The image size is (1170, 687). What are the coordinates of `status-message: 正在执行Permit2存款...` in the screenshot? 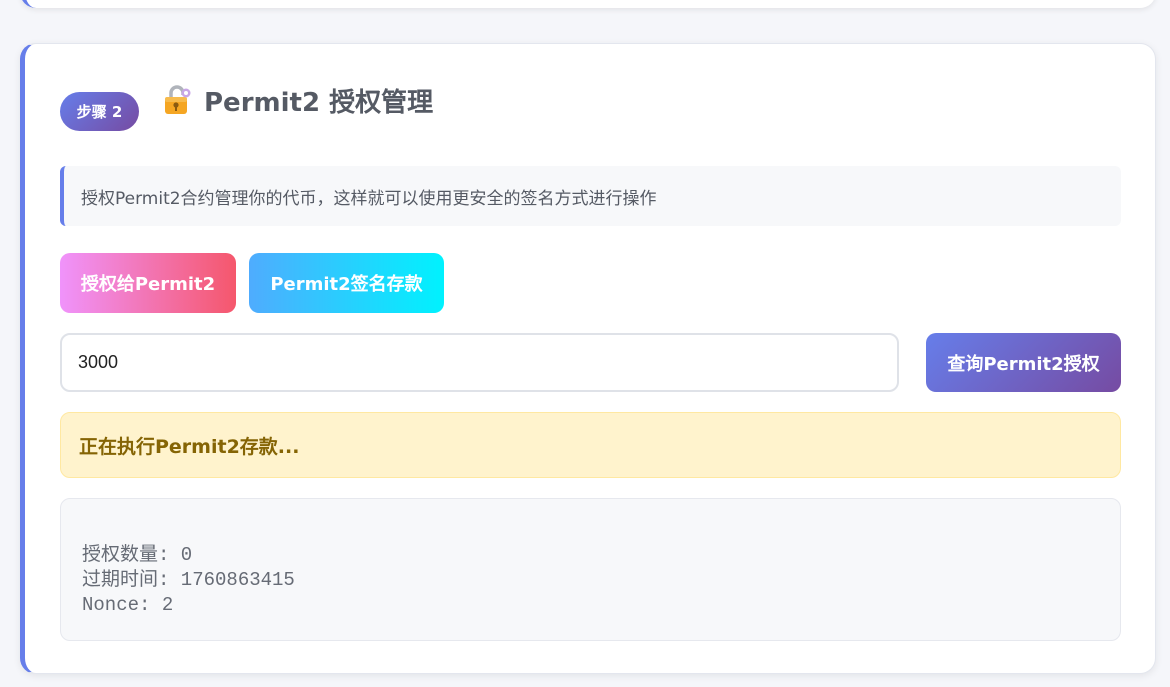 It's located at (590, 445).